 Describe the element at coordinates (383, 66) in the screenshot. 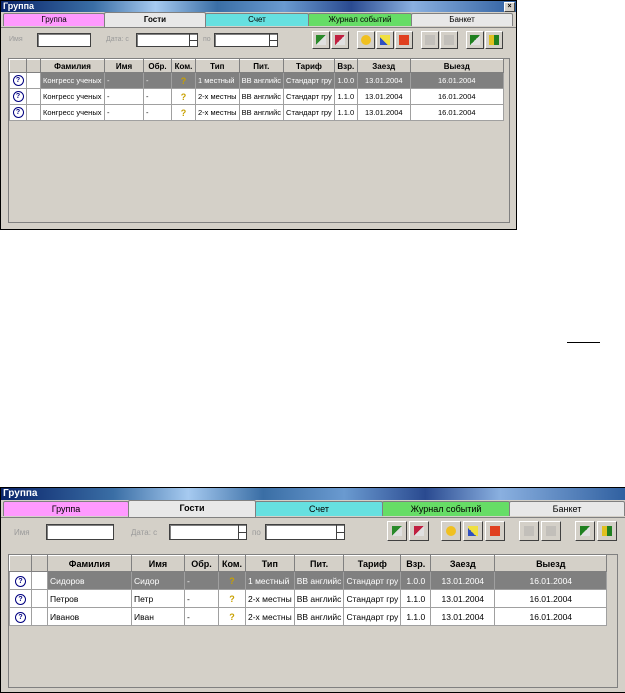

I see `col-arrival: Заезд` at that location.